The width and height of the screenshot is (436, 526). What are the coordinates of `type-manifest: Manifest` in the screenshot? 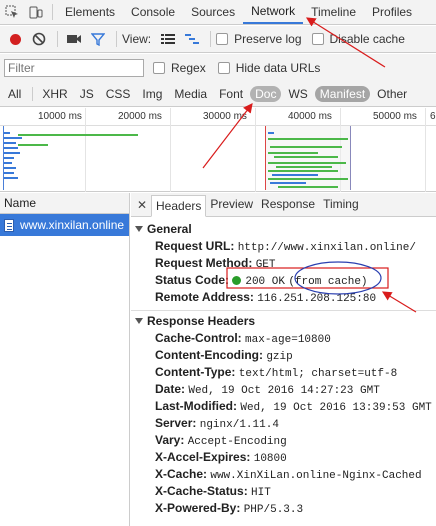 It's located at (342, 94).